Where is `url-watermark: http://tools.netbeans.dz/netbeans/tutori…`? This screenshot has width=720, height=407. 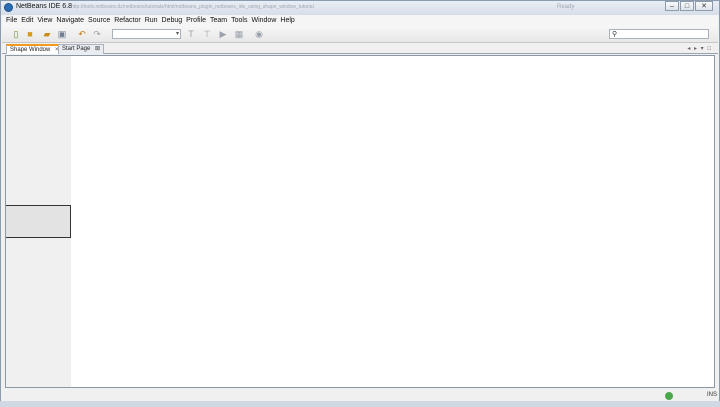
url-watermark: http://tools.netbeans.dz/netbeans/tutori… is located at coordinates (192, 7).